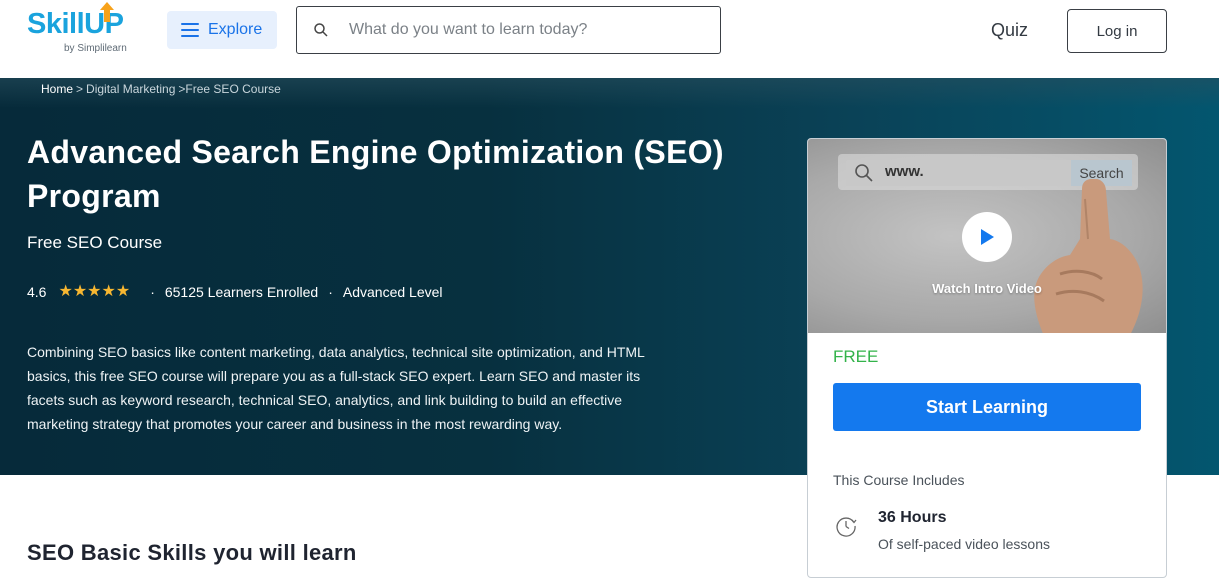  Describe the element at coordinates (1117, 31) in the screenshot. I see `login-button: Log in` at that location.